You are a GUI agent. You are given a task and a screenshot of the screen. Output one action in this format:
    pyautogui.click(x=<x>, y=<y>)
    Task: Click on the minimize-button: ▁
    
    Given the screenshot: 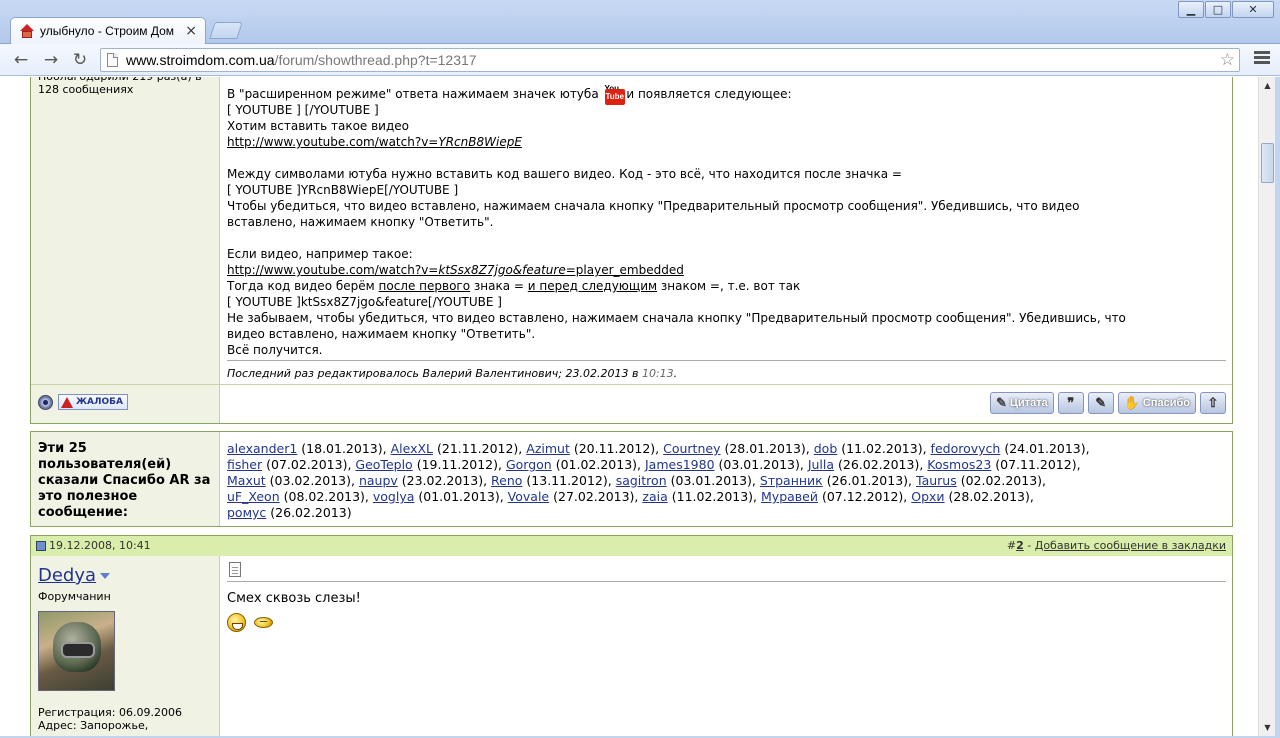 What is the action you would take?
    pyautogui.click(x=1191, y=9)
    